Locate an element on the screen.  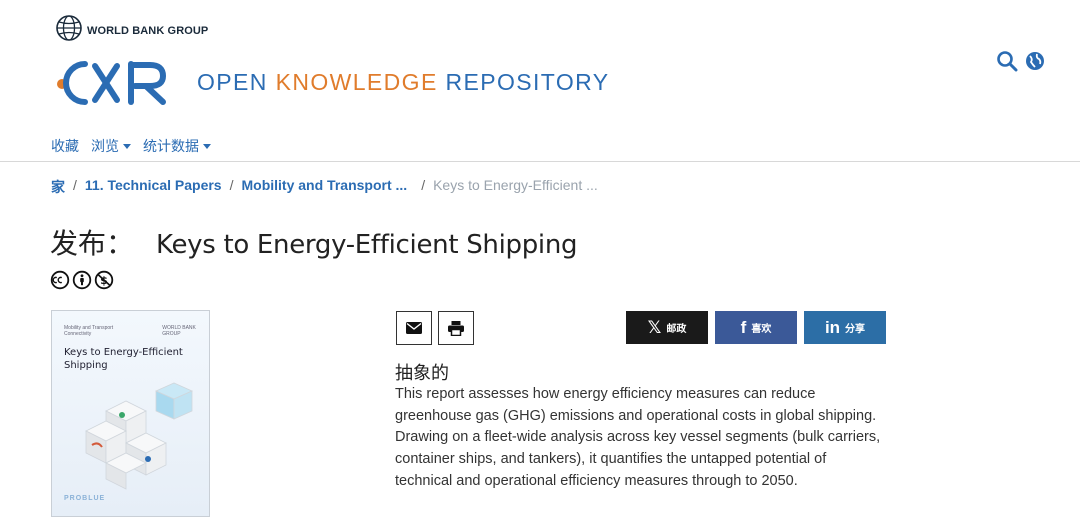
license-icons: $ is located at coordinates (82, 282).